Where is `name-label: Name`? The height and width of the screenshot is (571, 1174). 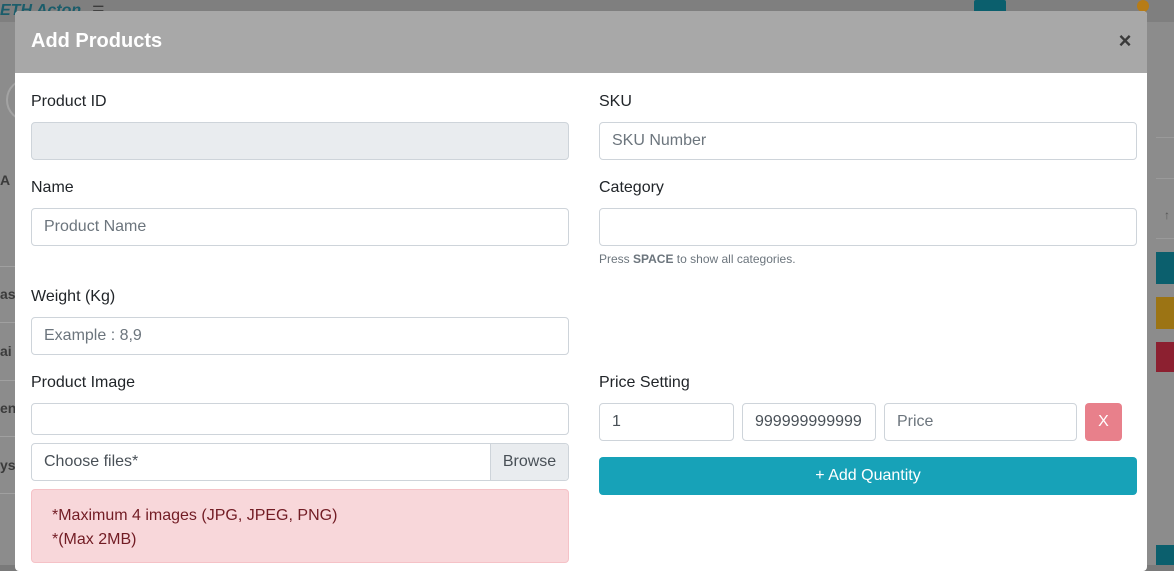
name-label: Name is located at coordinates (52, 187).